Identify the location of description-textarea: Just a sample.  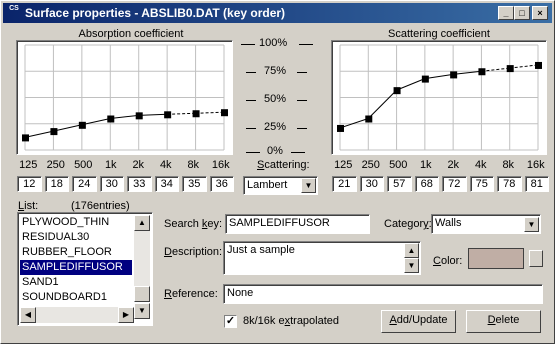
(322, 258).